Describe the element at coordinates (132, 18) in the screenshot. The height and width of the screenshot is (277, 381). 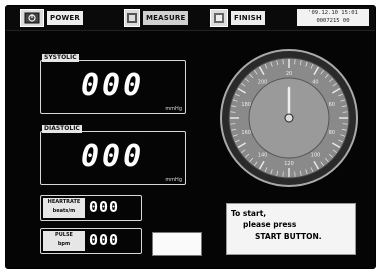
I see `measure-icon` at that location.